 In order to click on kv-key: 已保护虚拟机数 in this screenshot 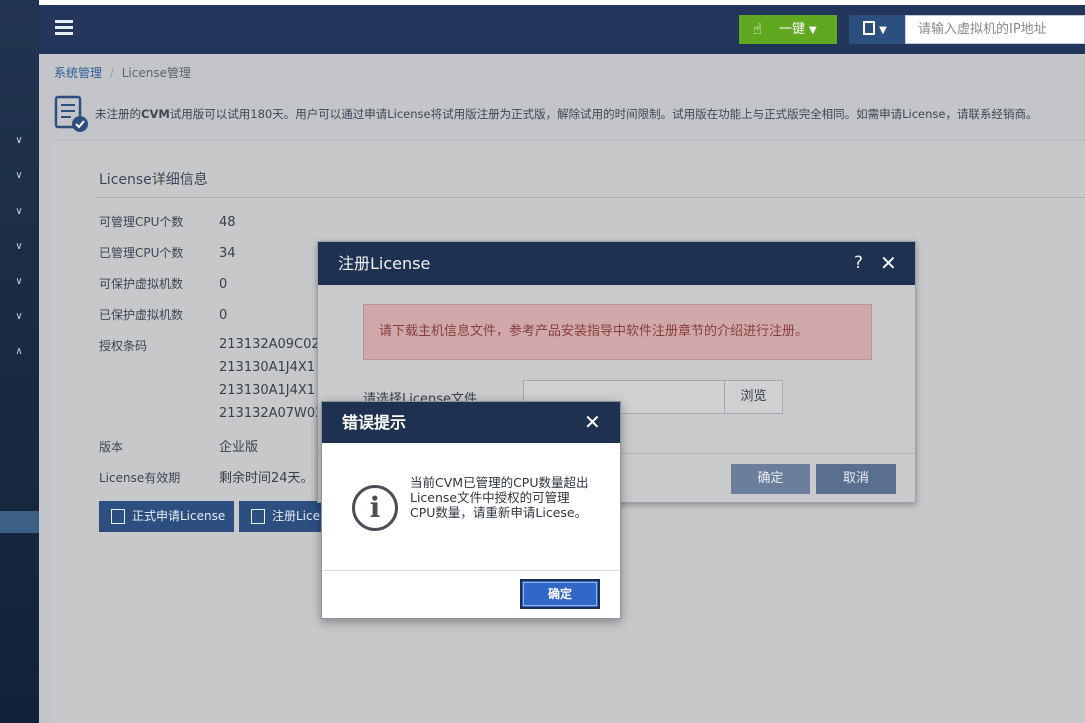, I will do `click(141, 315)`.